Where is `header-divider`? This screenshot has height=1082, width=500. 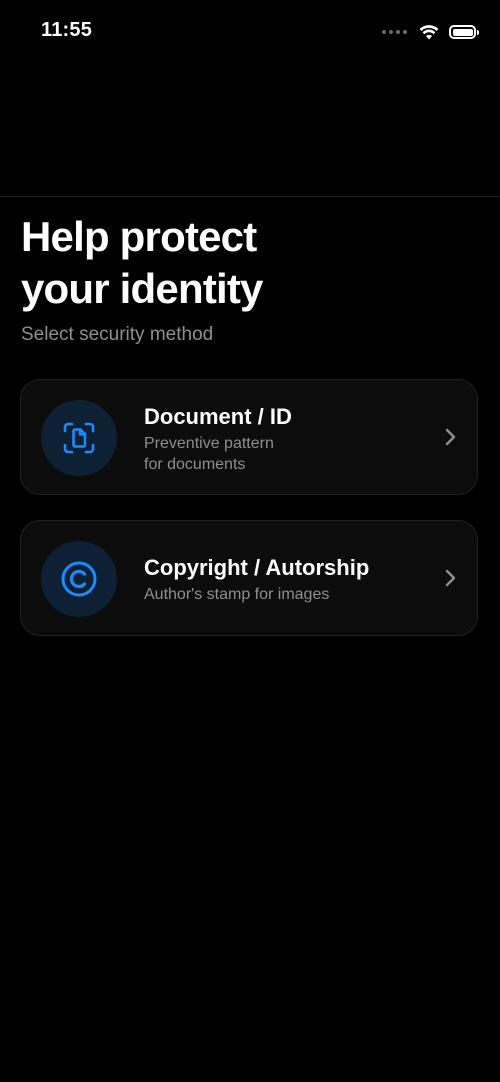 header-divider is located at coordinates (250, 196).